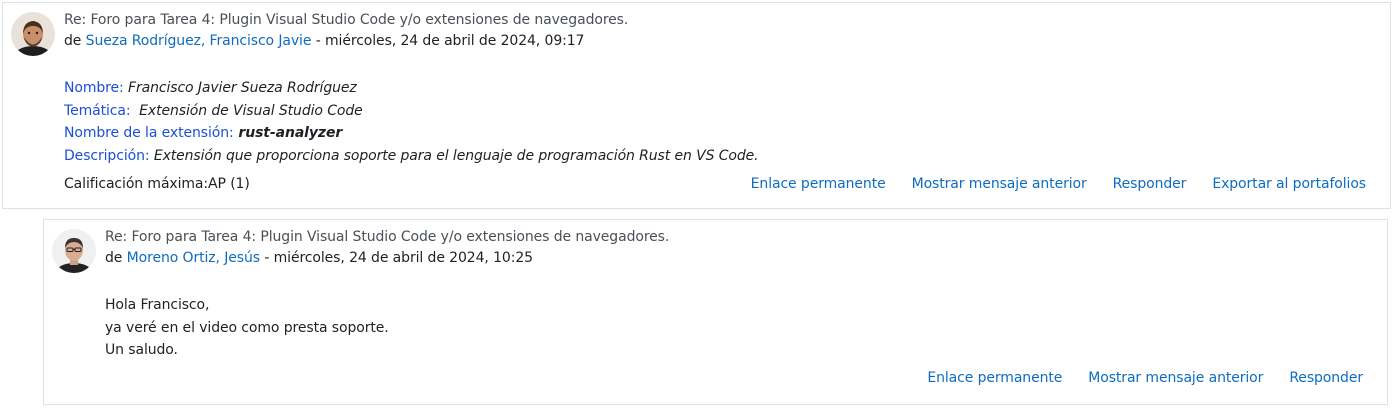 Image resolution: width=1397 pixels, height=409 pixels. What do you see at coordinates (288, 133) in the screenshot?
I see `field-value: rust-analyzer` at bounding box center [288, 133].